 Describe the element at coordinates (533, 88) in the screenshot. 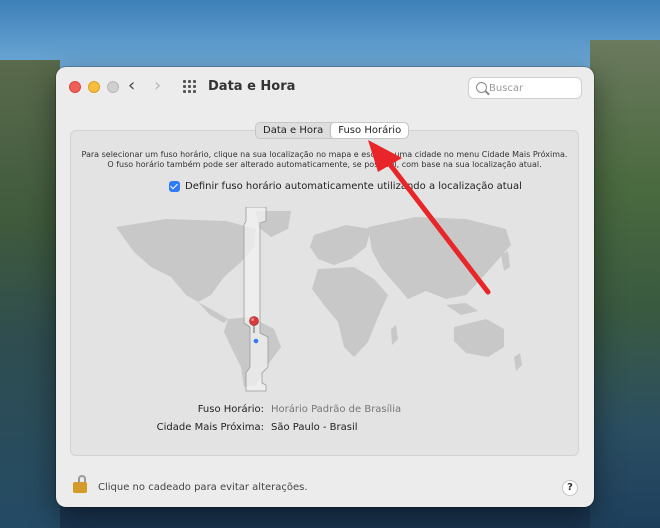

I see `search-input` at that location.